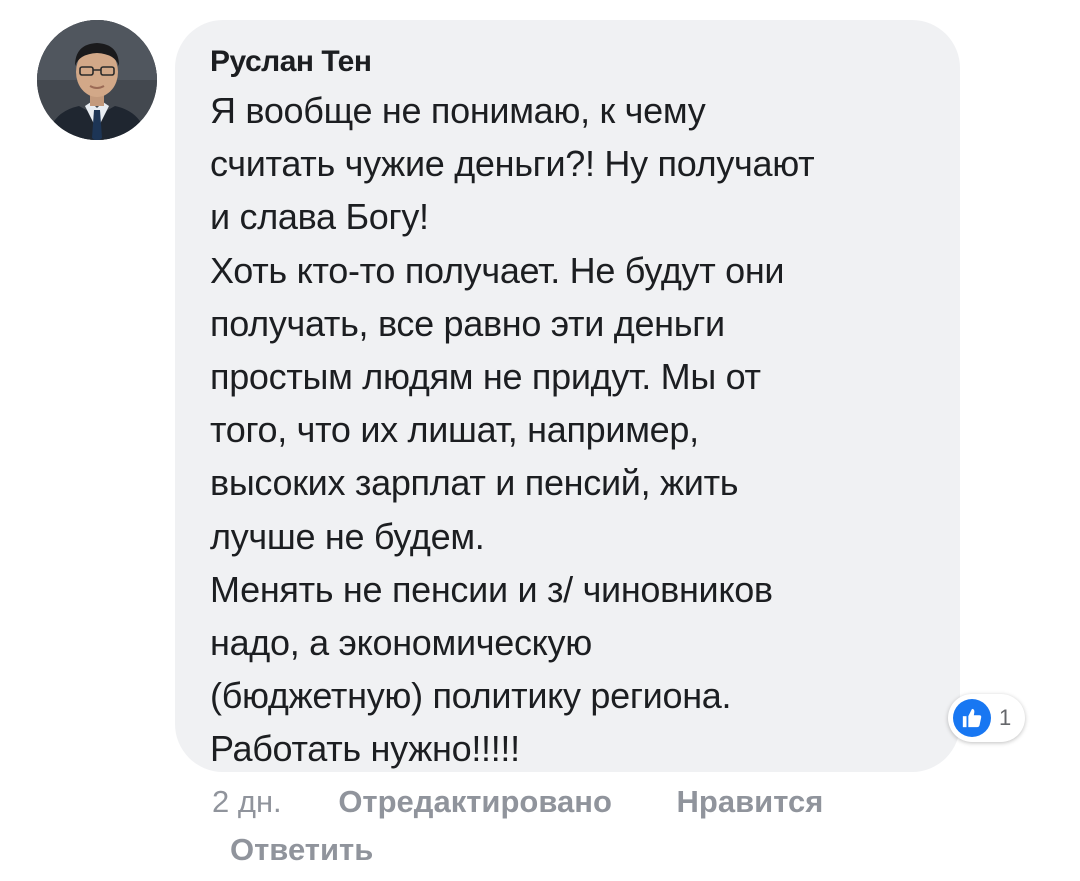  I want to click on edited-link: Отредактировано, so click(475, 802).